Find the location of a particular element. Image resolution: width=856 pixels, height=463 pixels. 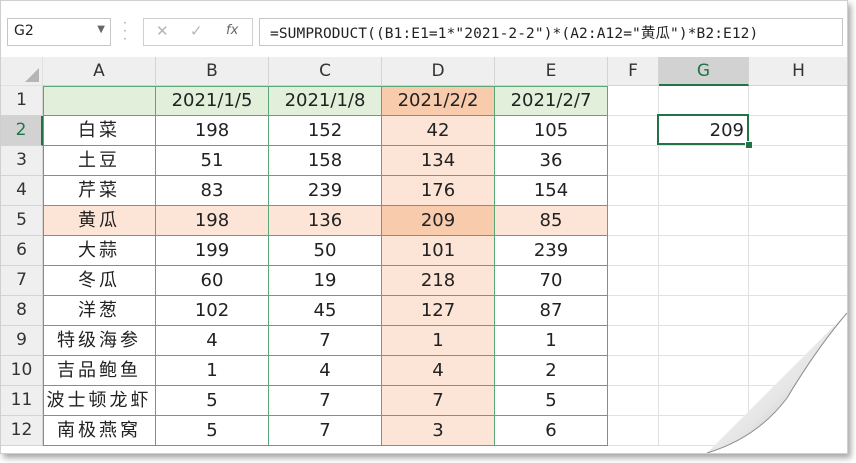

cell-a12: 南极燕窝 is located at coordinates (99, 431).